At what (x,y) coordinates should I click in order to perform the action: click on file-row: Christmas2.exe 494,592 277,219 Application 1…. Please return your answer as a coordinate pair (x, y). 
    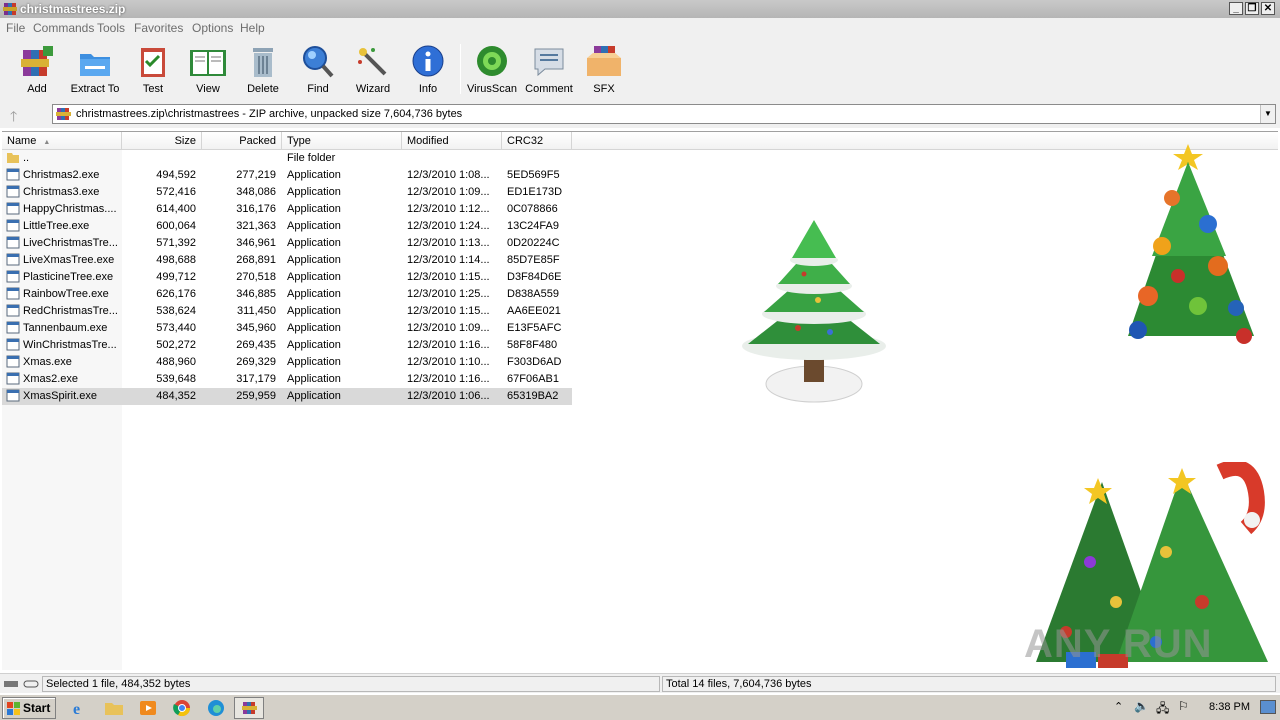
    Looking at the image, I should click on (287, 175).